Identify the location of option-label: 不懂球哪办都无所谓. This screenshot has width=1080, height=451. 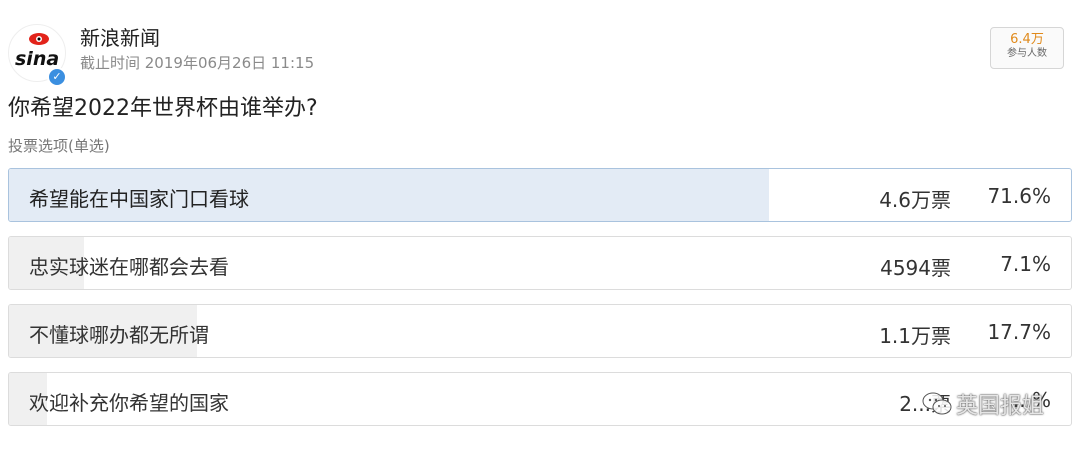
(119, 335).